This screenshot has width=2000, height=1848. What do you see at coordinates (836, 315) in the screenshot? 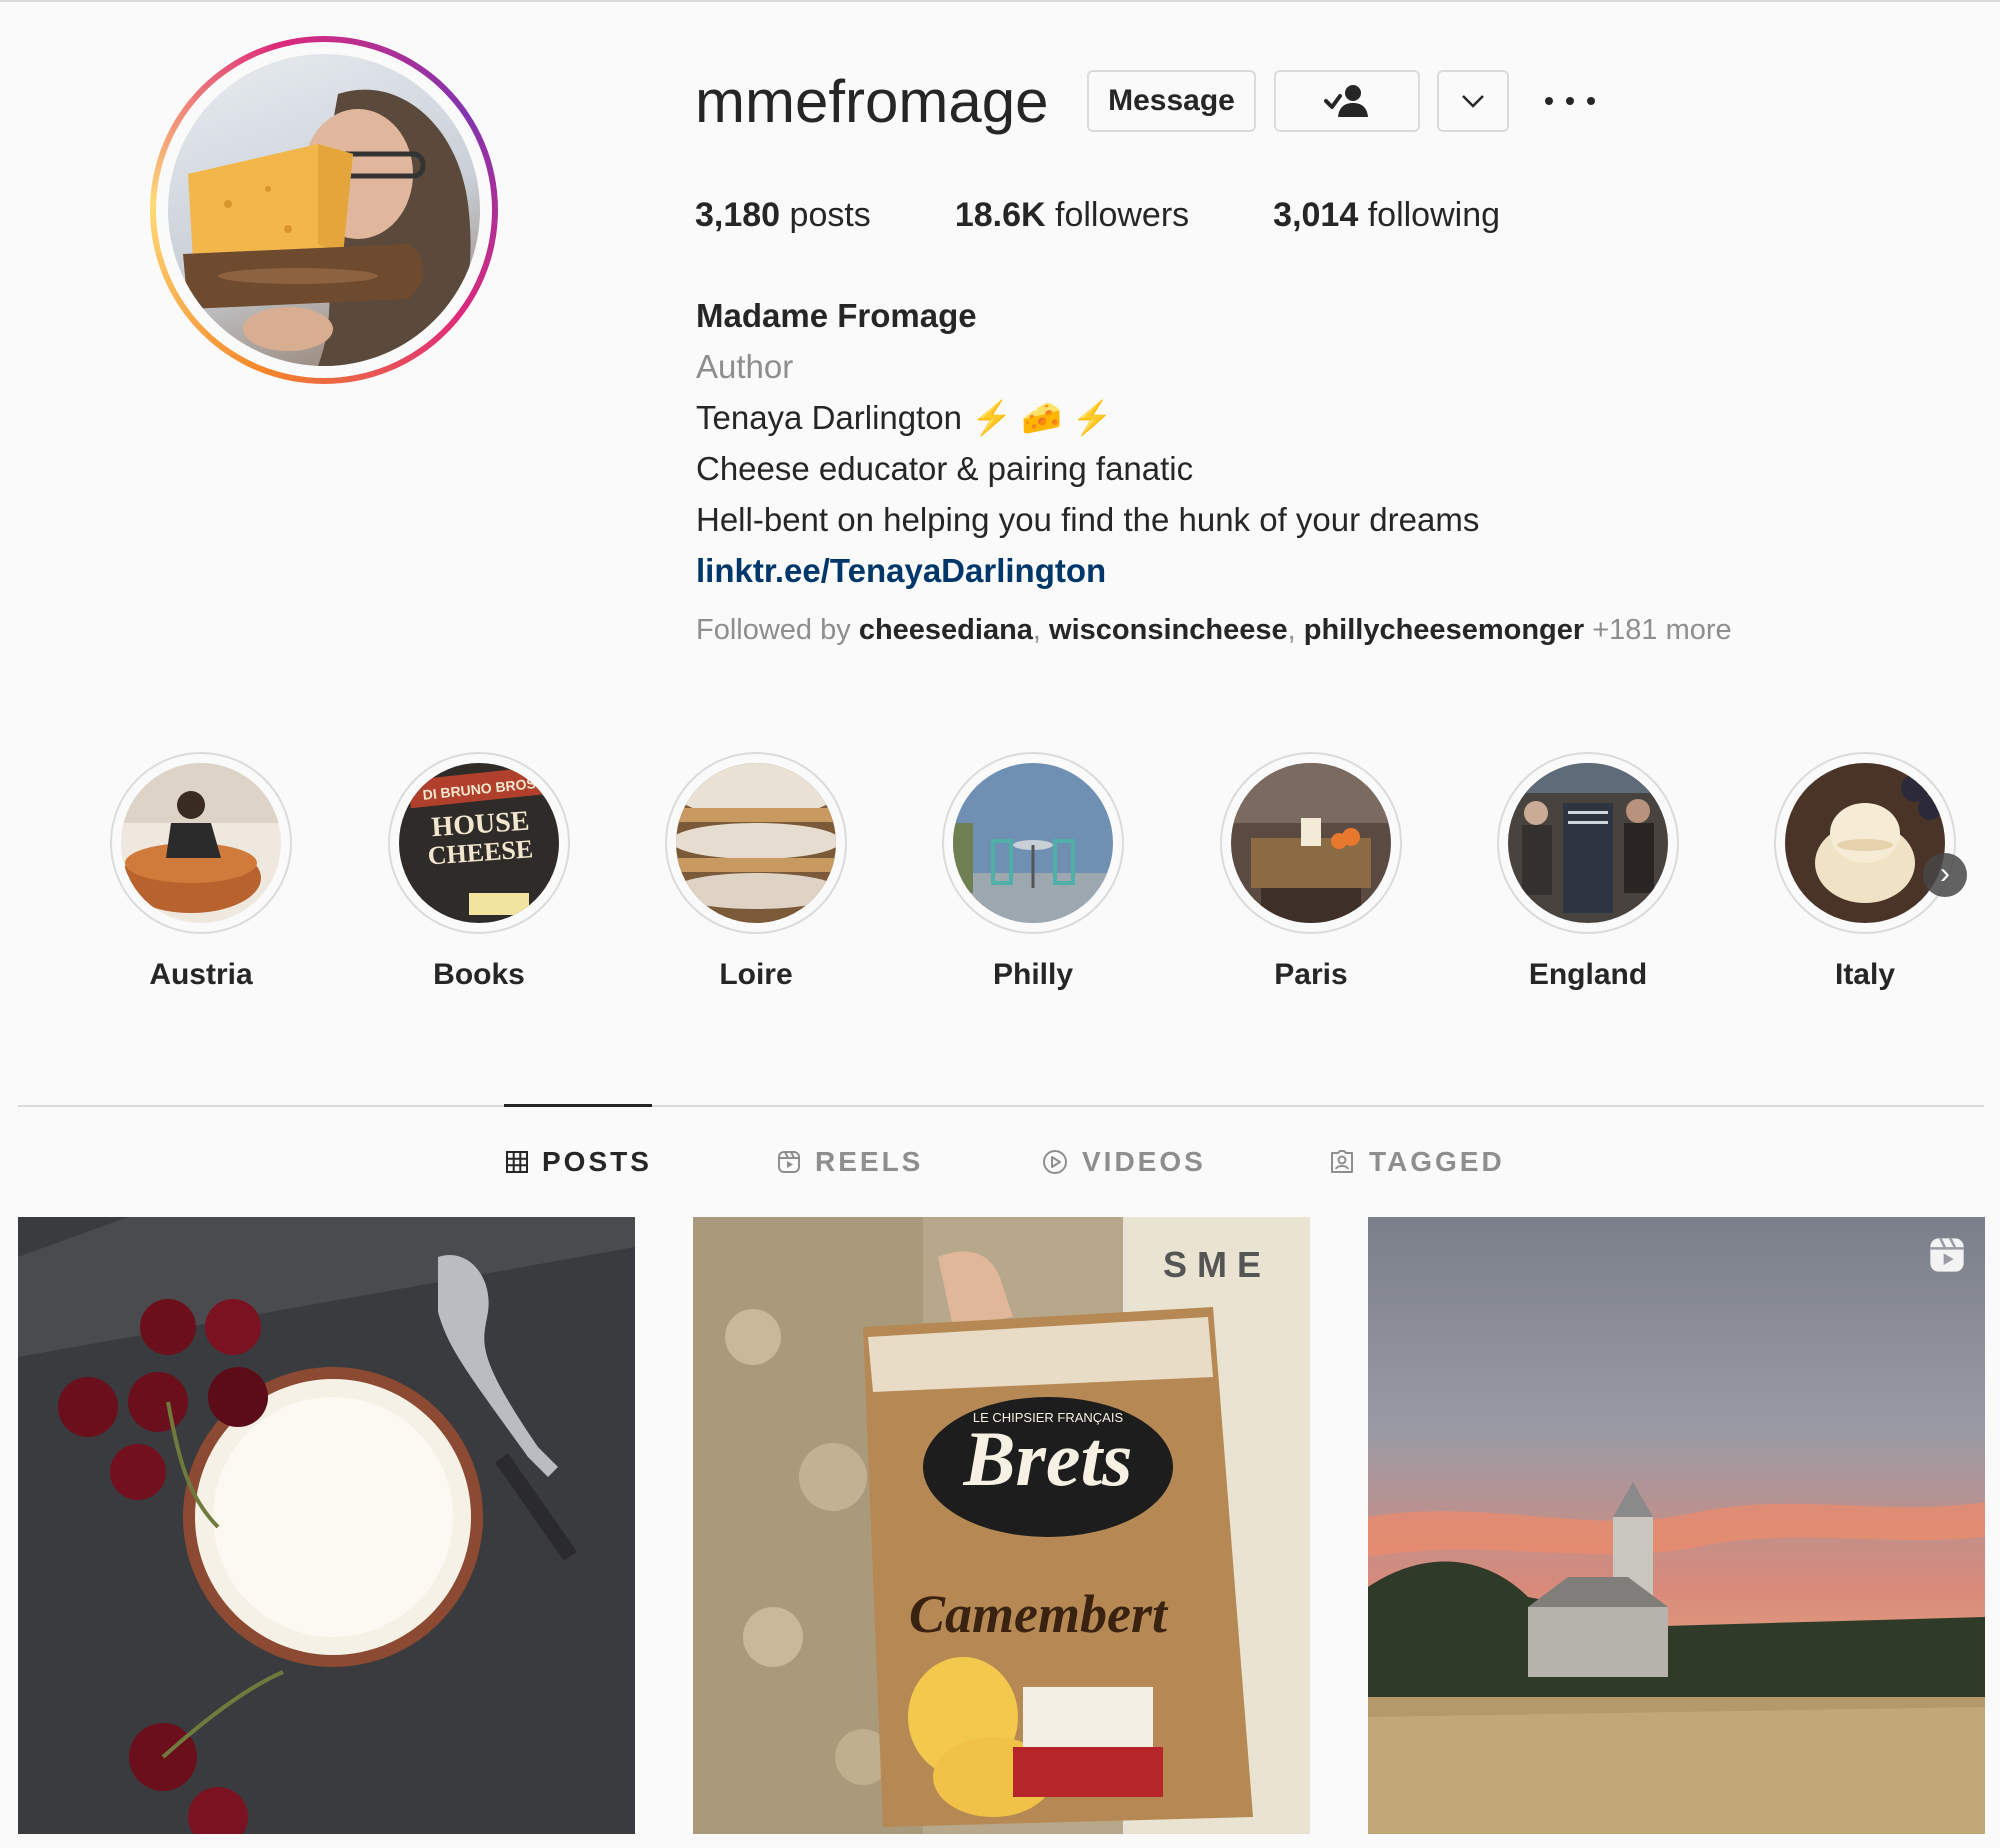
I see `bio-full-name: Madame Fromage` at bounding box center [836, 315].